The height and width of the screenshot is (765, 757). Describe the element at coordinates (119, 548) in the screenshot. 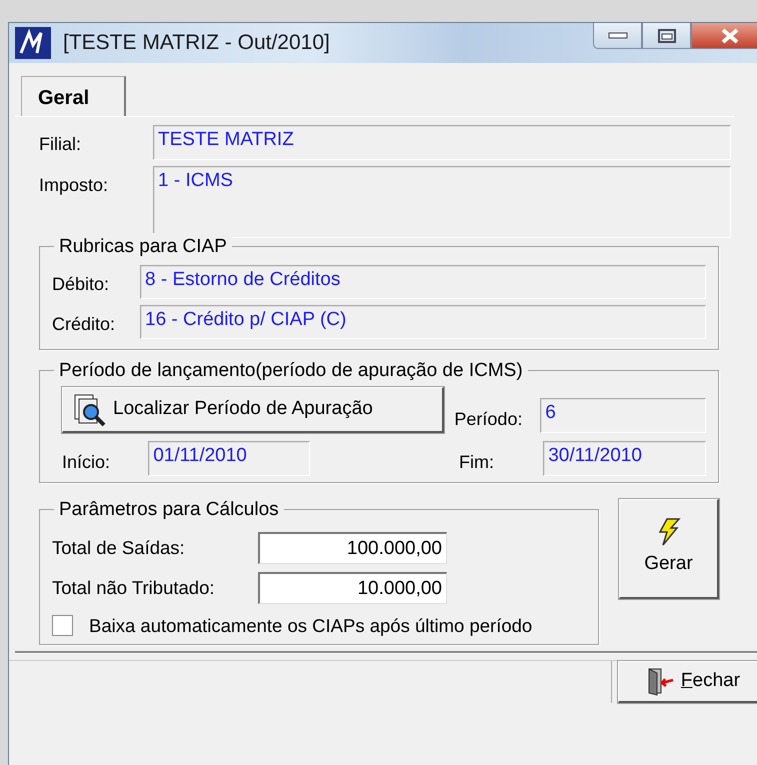

I see `field-label: Total de Saídas:` at that location.